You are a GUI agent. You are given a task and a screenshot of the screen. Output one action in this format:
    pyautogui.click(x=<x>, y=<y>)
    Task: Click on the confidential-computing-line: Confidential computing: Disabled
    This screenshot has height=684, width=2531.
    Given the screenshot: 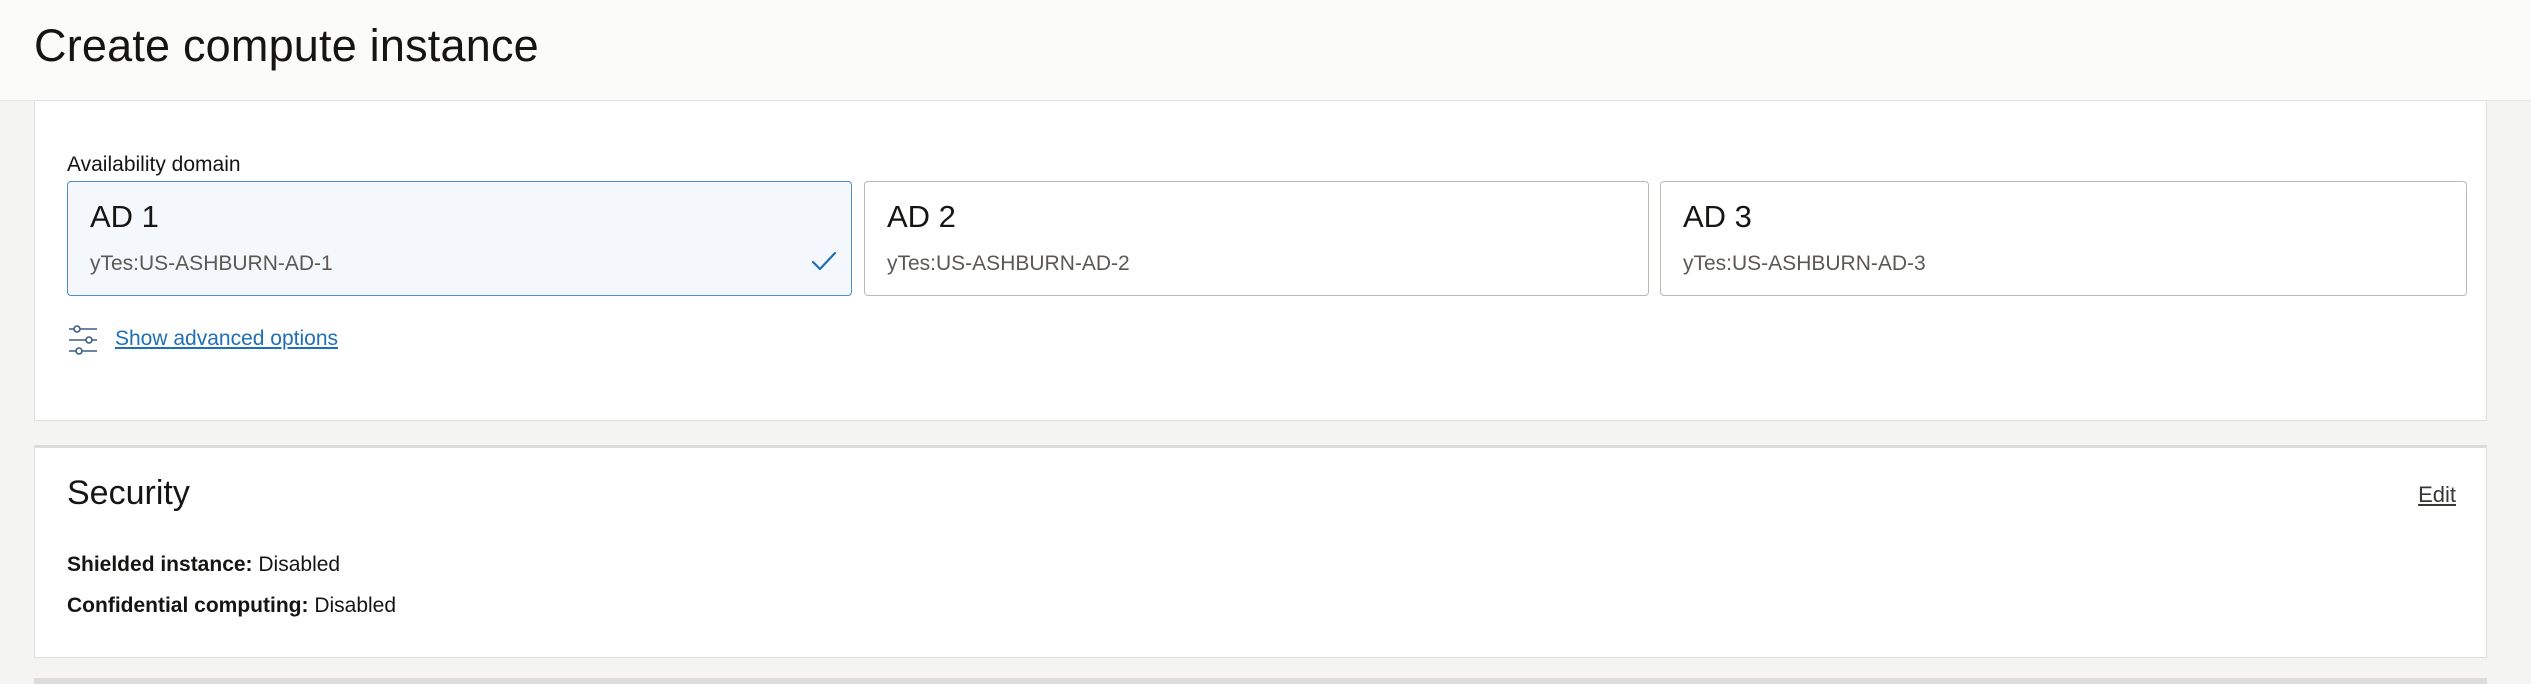 What is the action you would take?
    pyautogui.click(x=231, y=606)
    